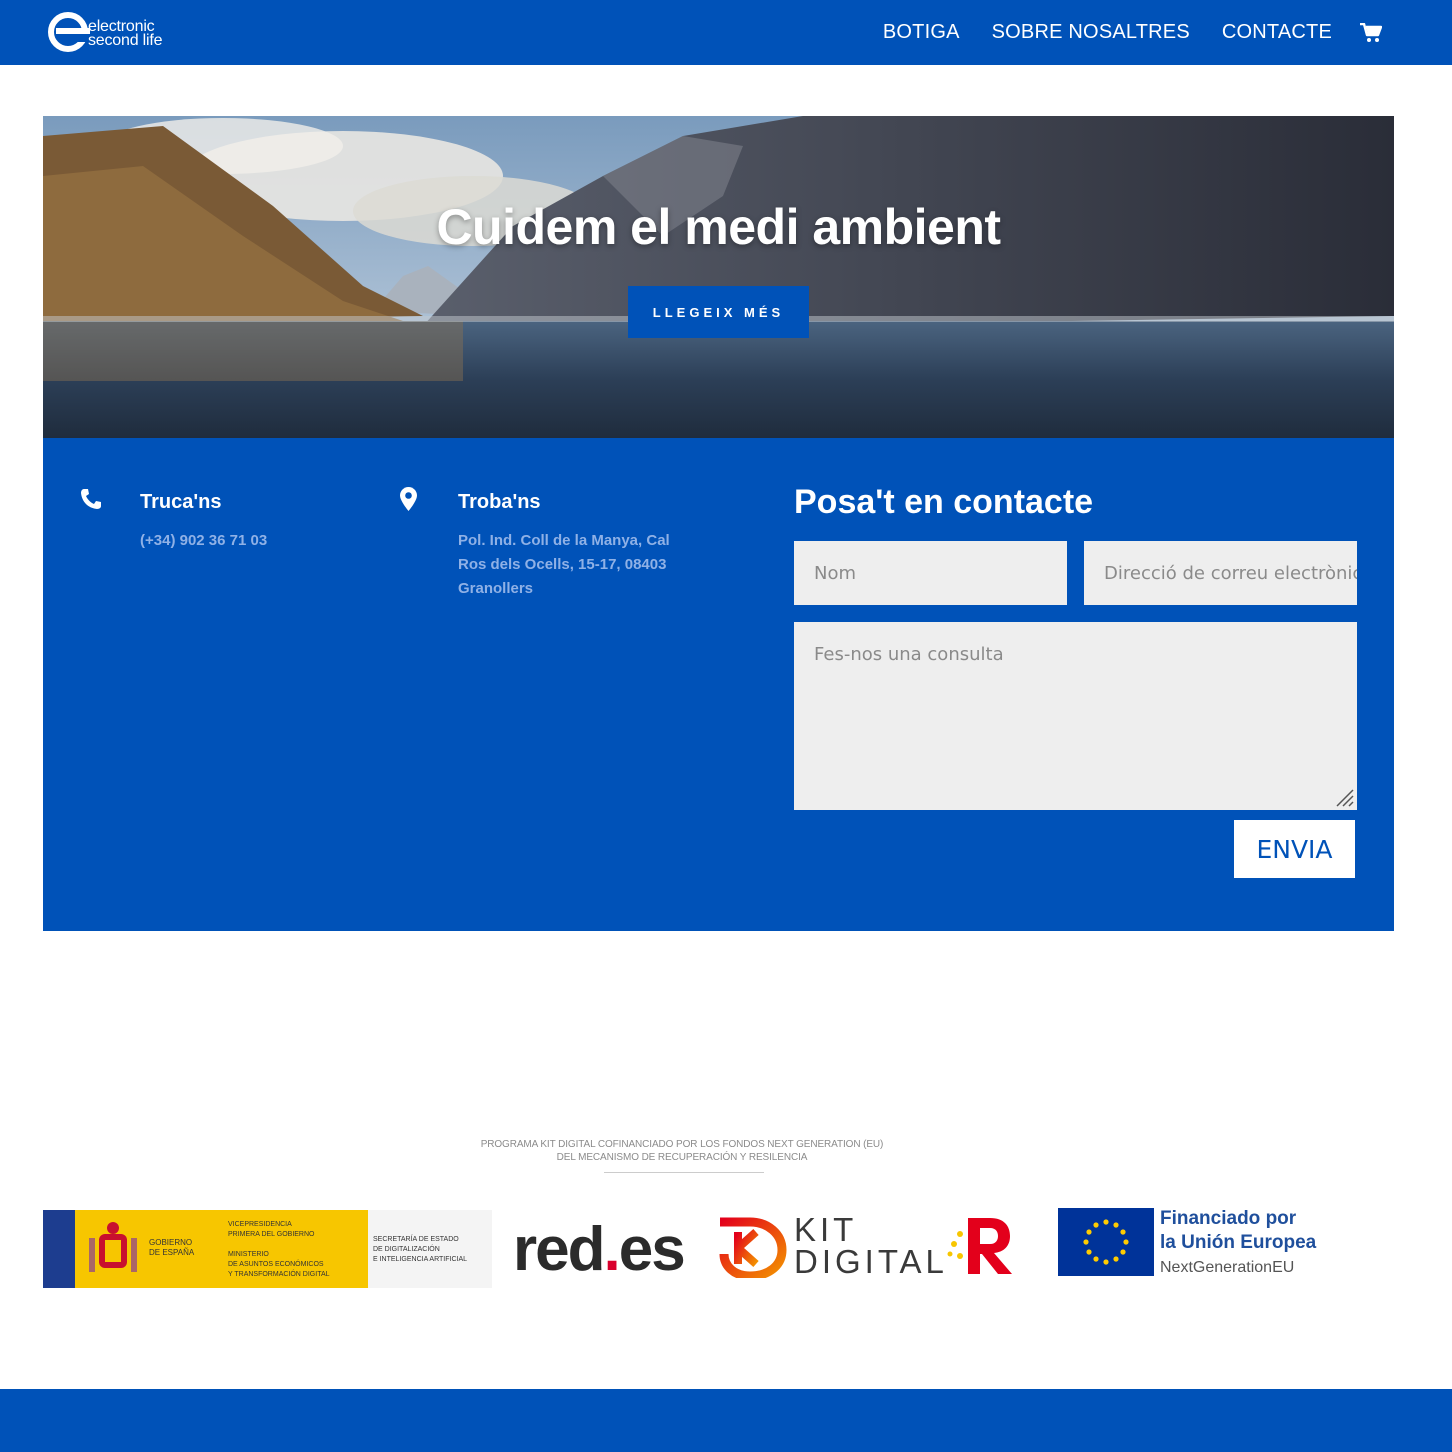  What do you see at coordinates (181, 502) in the screenshot?
I see `phone-title: Truca'ns` at bounding box center [181, 502].